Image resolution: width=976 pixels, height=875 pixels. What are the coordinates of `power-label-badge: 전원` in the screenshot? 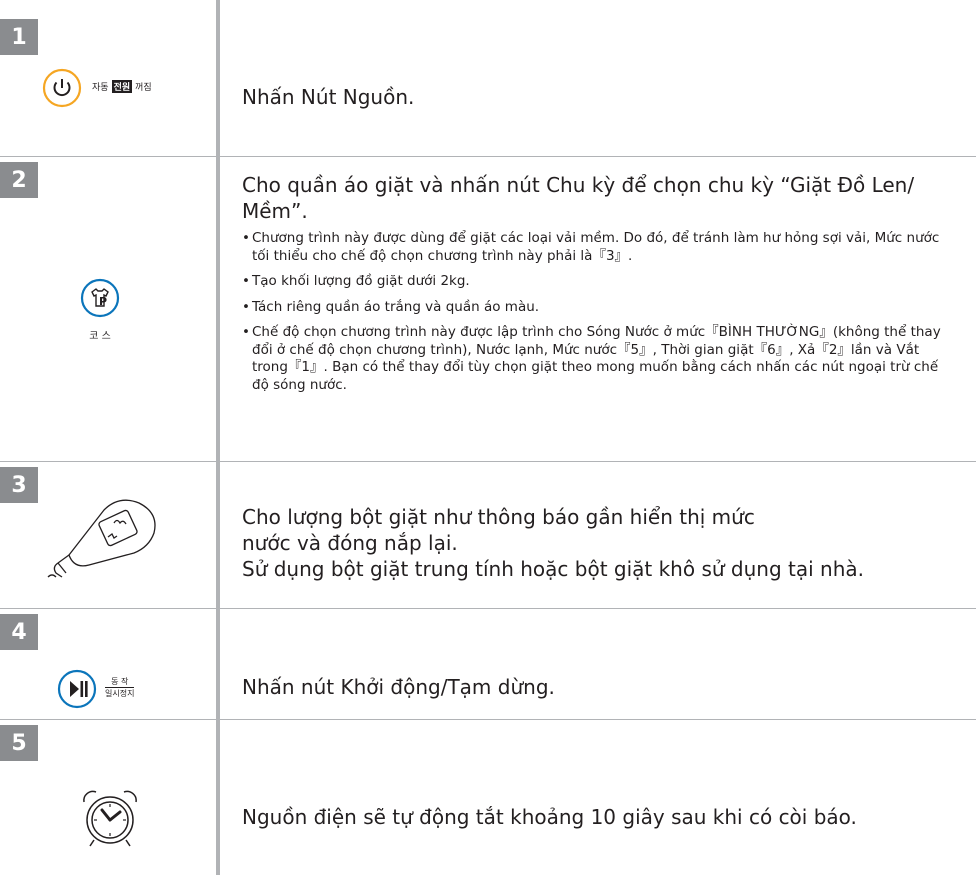 It's located at (122, 86).